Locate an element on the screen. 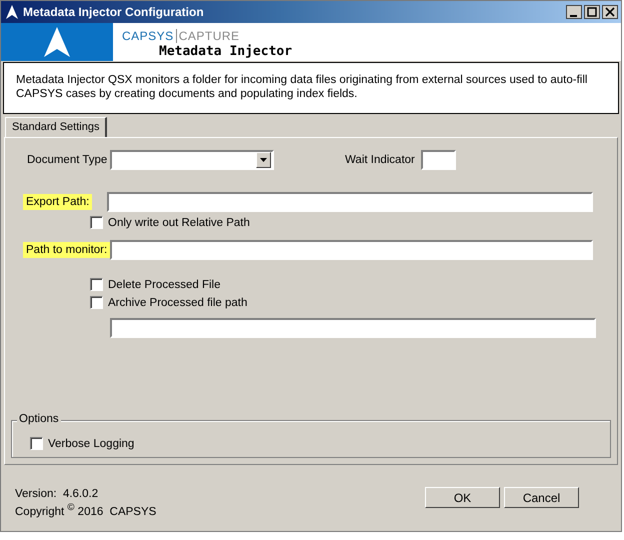 Image resolution: width=624 pixels, height=540 pixels. checkbox-label: Archive Processed file path is located at coordinates (178, 302).